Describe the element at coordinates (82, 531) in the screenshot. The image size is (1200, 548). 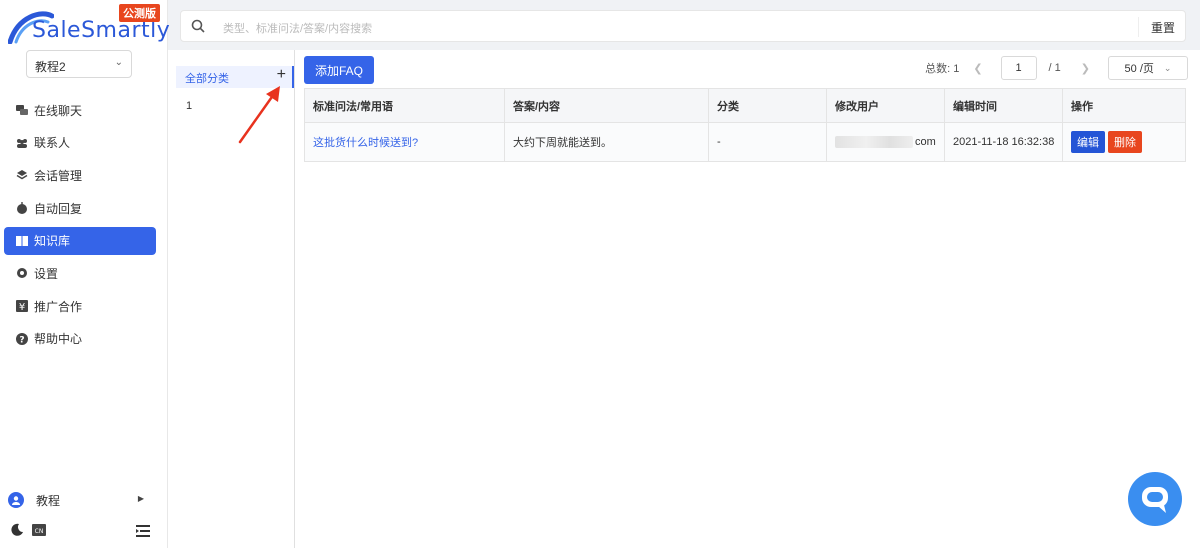
I see `sidebar-footer: CN` at that location.